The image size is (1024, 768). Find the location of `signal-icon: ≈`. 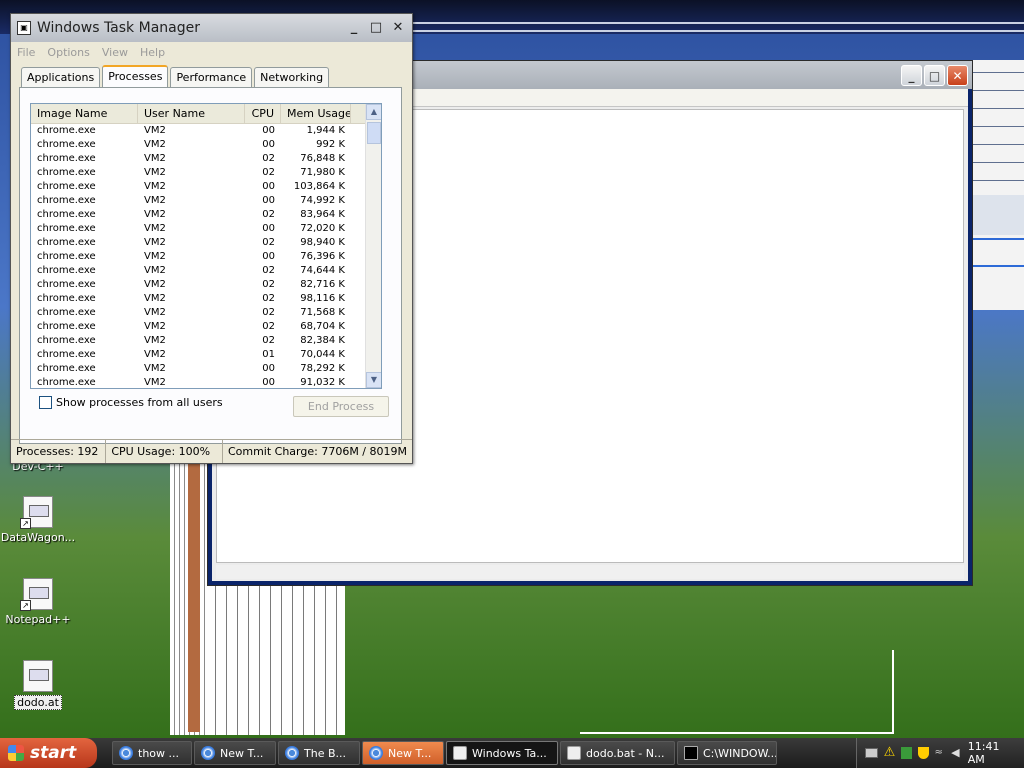

signal-icon: ≈ is located at coordinates (940, 753).